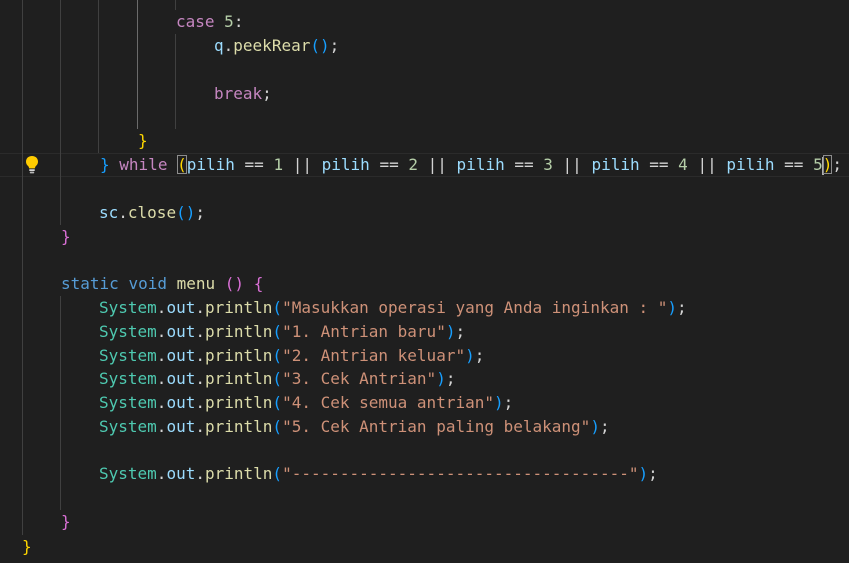 The width and height of the screenshot is (849, 563). I want to click on number-literal: 3, so click(548, 164).